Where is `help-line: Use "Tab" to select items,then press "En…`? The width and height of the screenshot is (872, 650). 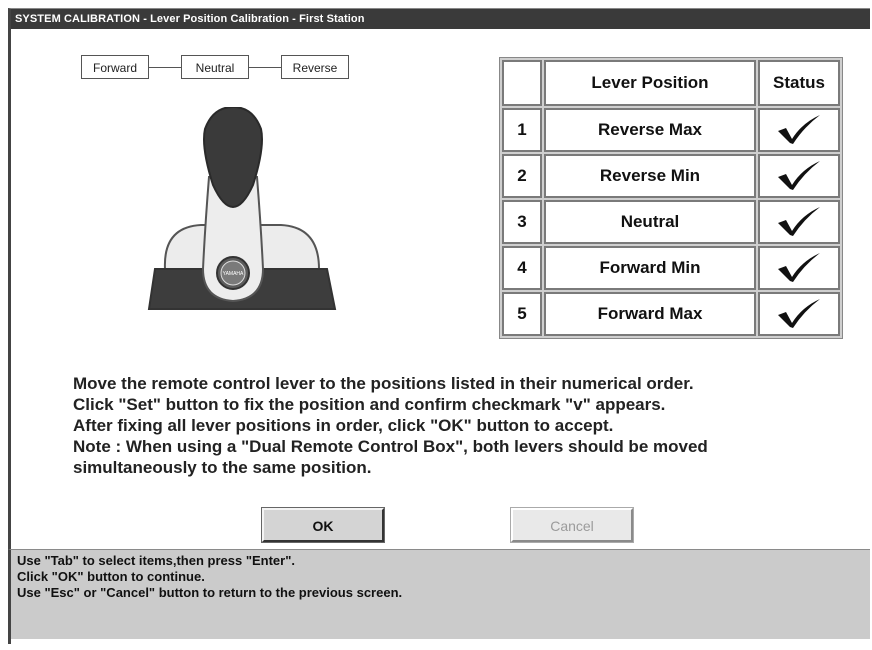 help-line: Use "Tab" to select items,then press "En… is located at coordinates (156, 560).